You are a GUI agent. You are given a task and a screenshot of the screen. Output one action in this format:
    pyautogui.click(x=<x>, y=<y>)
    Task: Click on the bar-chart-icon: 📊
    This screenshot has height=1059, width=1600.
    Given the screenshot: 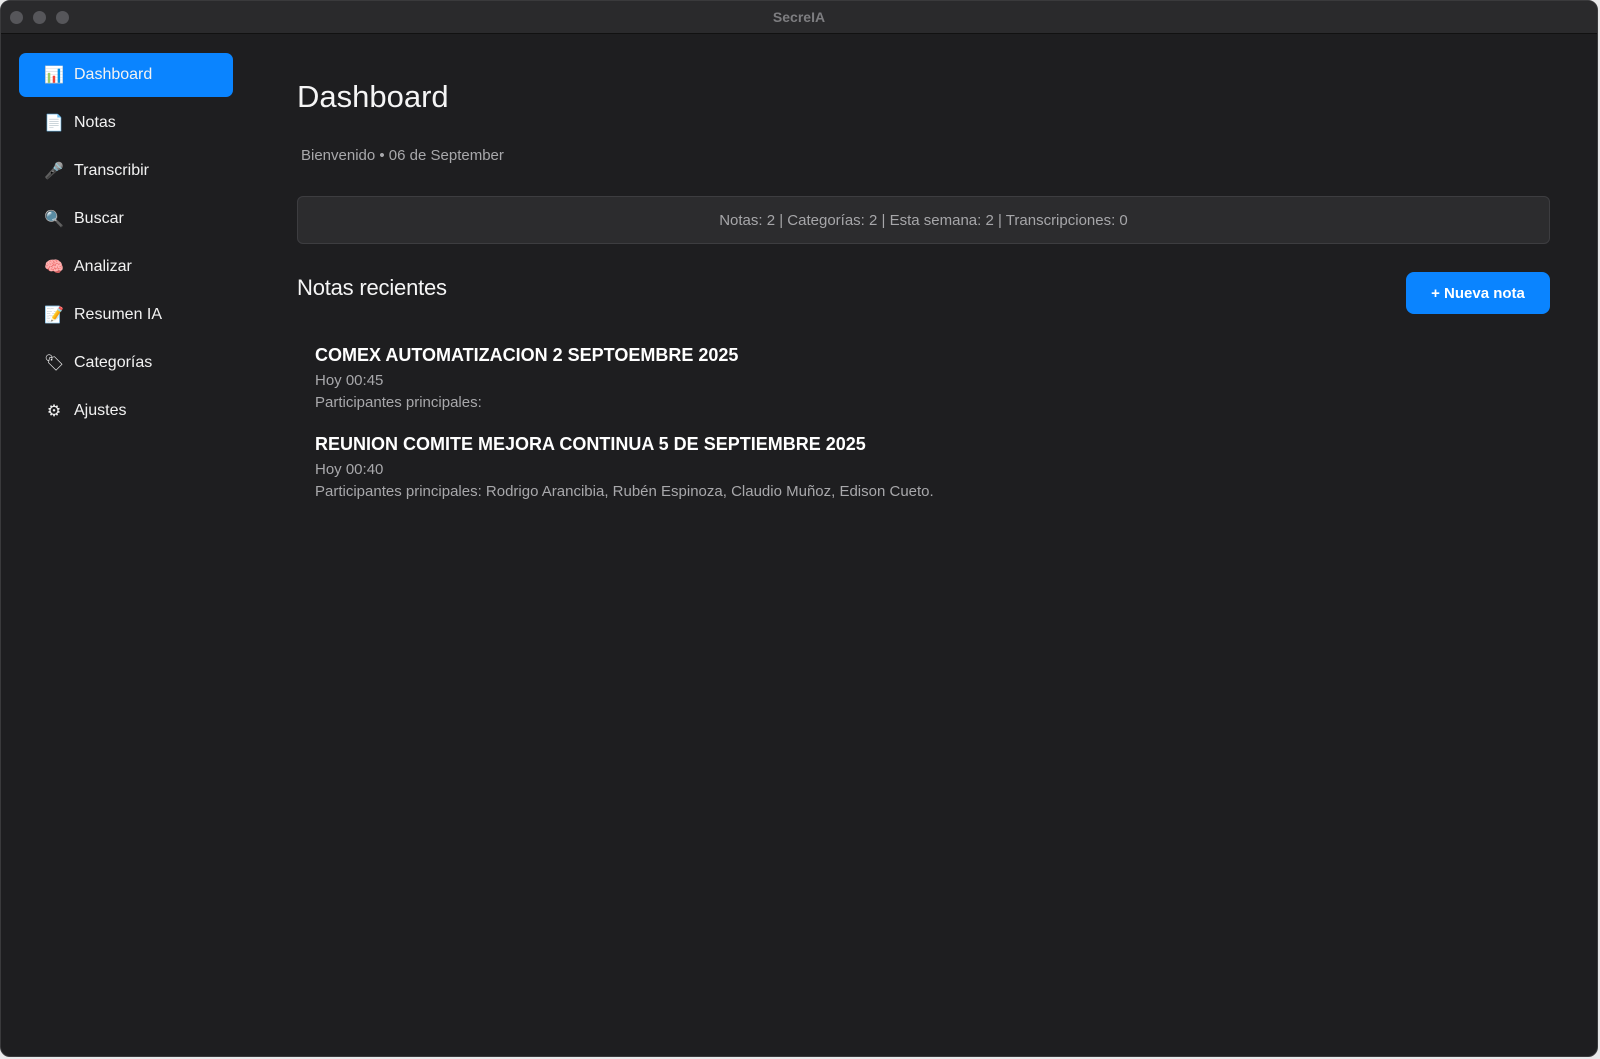 What is the action you would take?
    pyautogui.click(x=54, y=75)
    